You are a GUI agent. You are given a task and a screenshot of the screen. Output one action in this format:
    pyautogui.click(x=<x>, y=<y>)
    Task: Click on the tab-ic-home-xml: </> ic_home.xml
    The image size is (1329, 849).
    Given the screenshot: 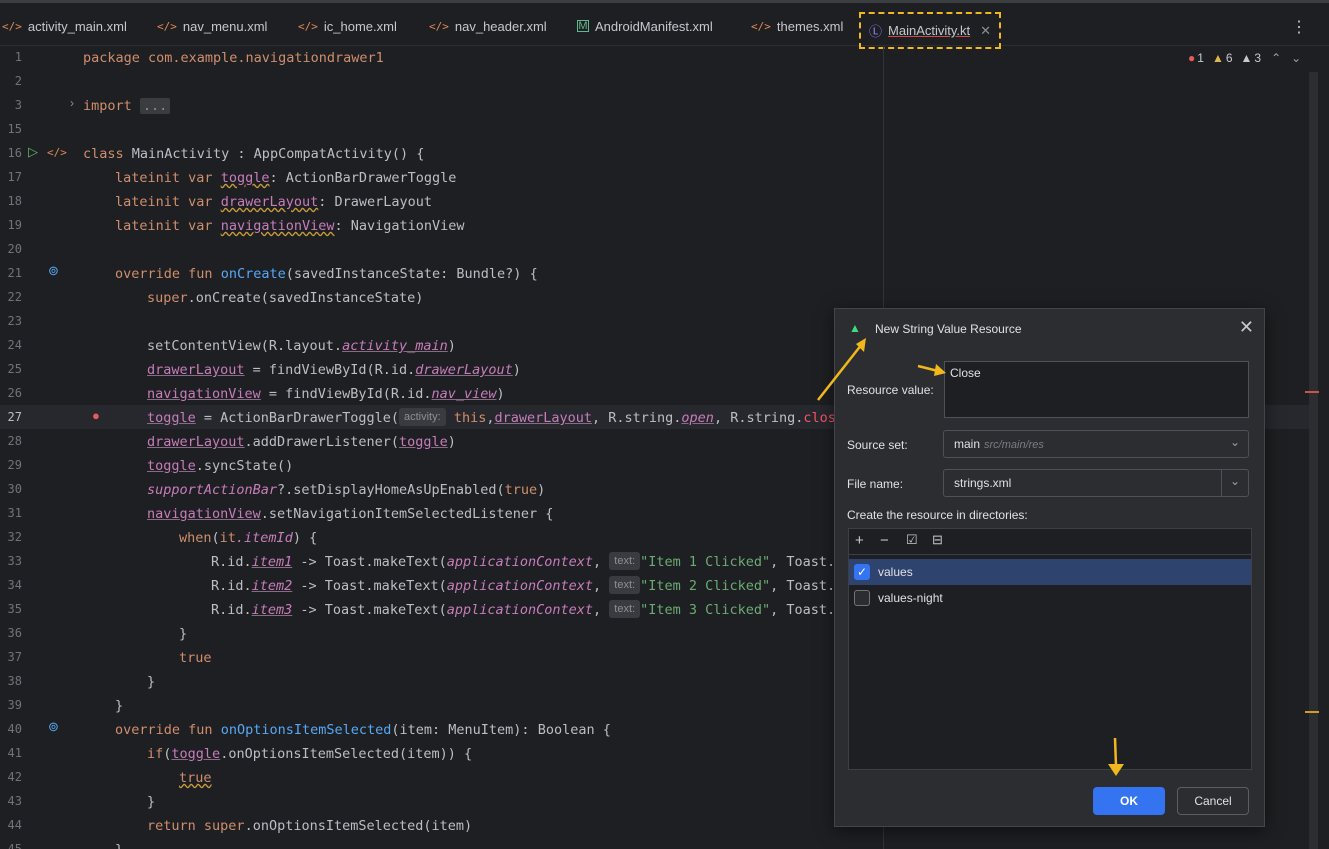 What is the action you would take?
    pyautogui.click(x=347, y=26)
    